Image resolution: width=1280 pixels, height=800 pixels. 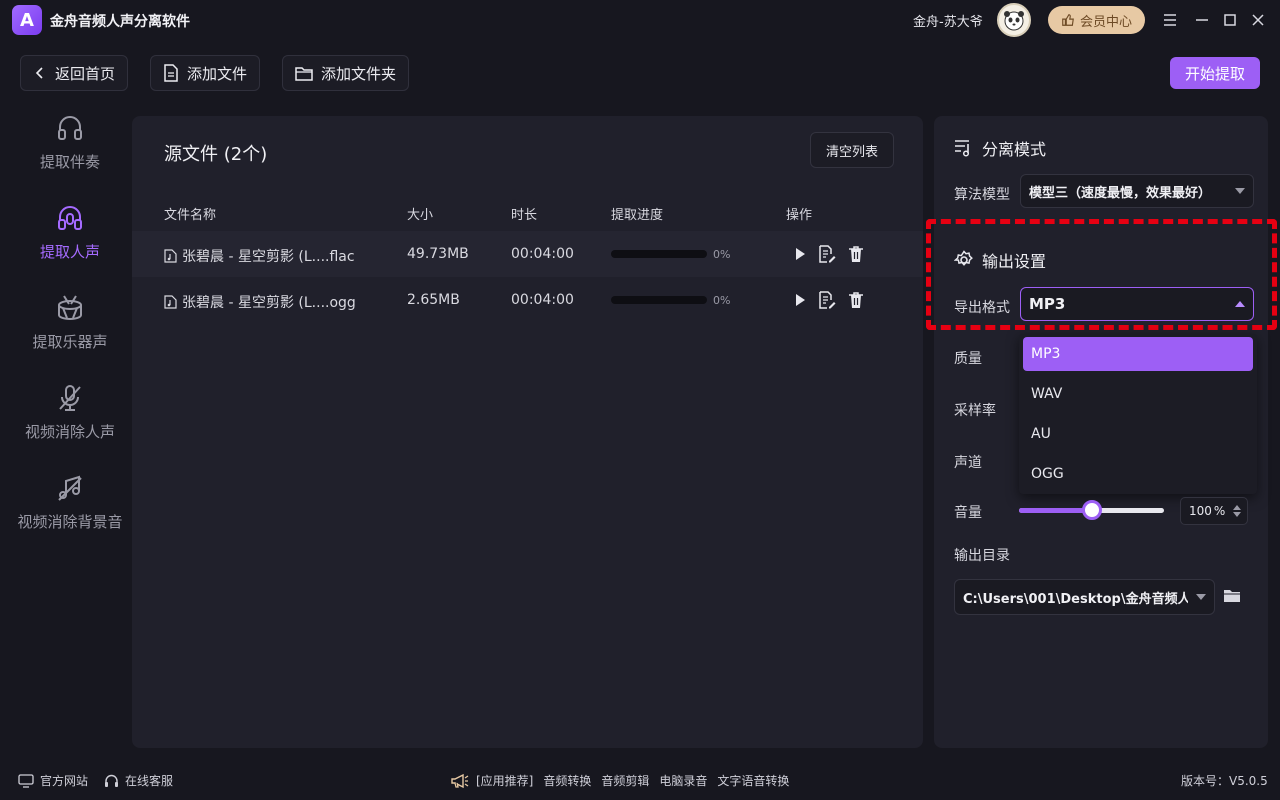 I want to click on output-dir-value: C:\Users\001\Desktop\金舟音频人, so click(x=1075, y=599).